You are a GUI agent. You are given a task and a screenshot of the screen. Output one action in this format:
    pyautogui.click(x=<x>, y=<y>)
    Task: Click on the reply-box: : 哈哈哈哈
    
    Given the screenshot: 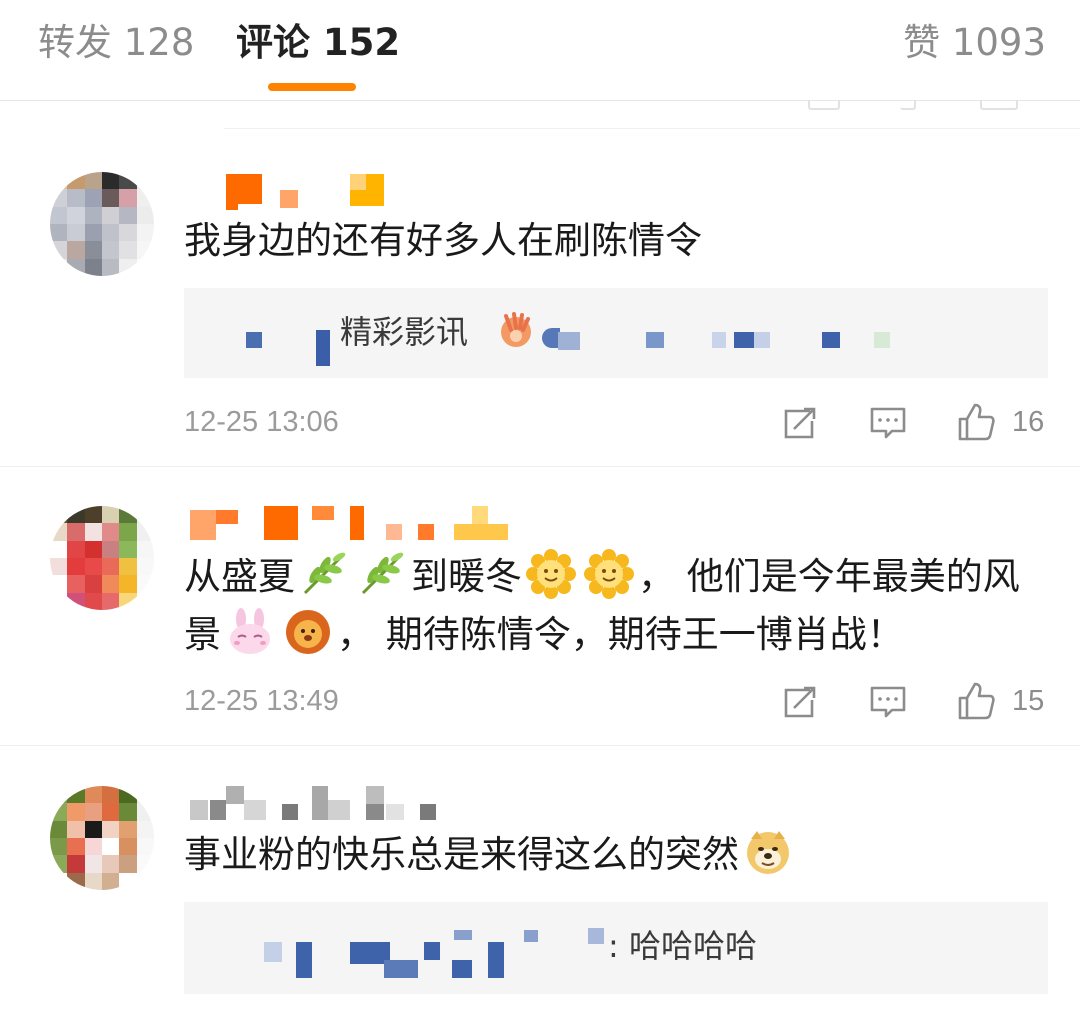 What is the action you would take?
    pyautogui.click(x=616, y=948)
    